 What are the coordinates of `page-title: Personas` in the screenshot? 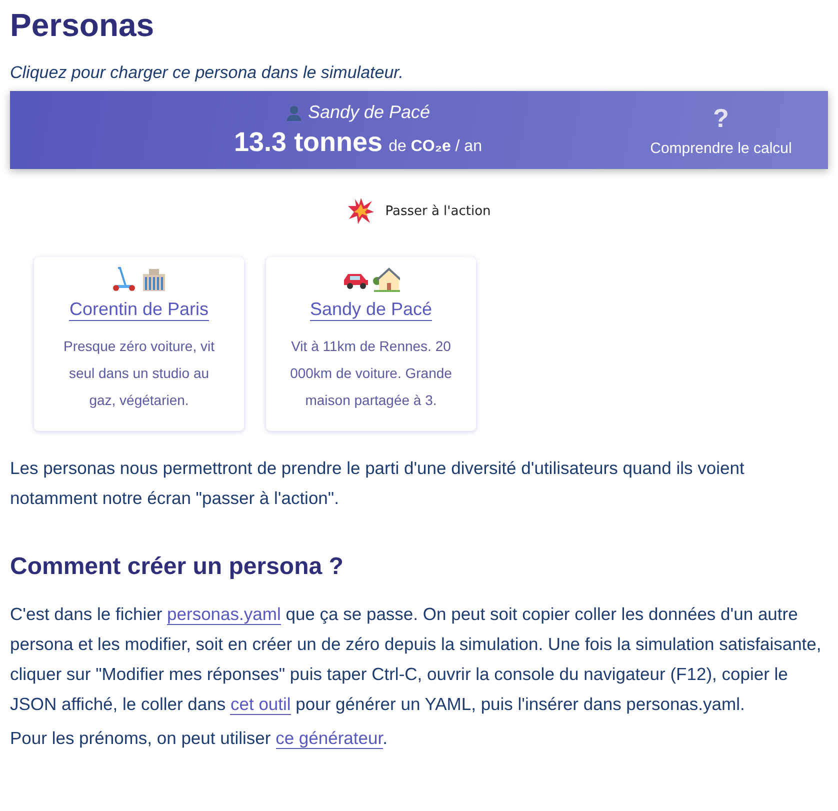 It's located at (83, 25).